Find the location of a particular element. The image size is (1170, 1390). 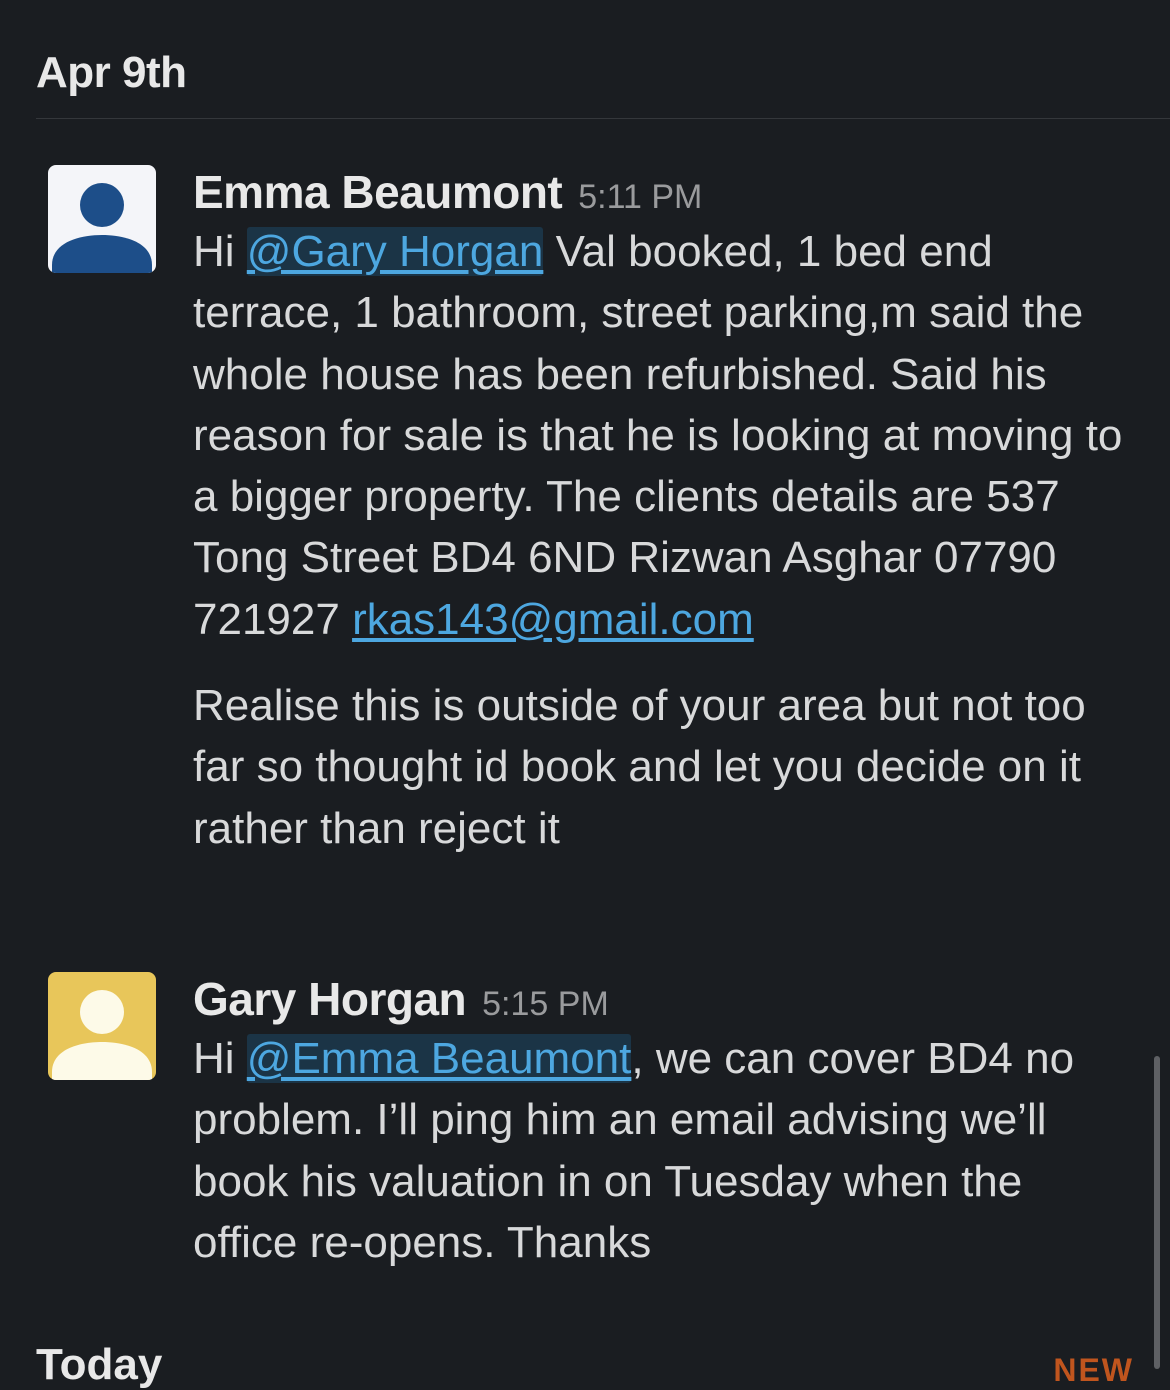

author-name: Gary Horgan is located at coordinates (330, 999).